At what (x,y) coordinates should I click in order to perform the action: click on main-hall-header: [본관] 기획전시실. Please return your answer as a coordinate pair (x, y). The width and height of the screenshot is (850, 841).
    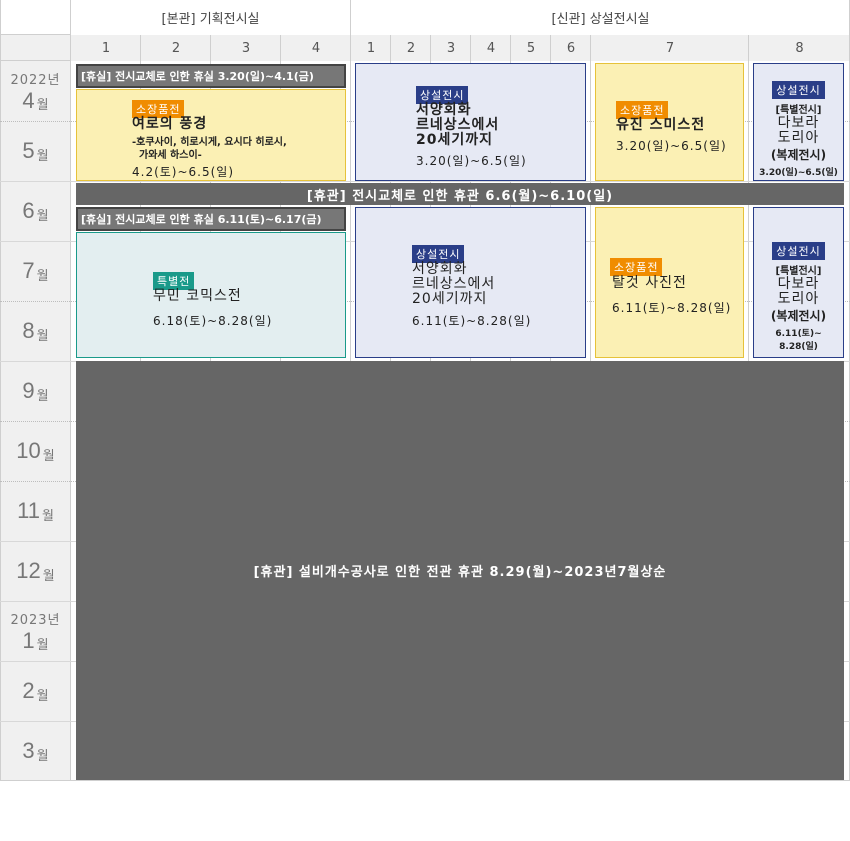
    Looking at the image, I should click on (210, 17).